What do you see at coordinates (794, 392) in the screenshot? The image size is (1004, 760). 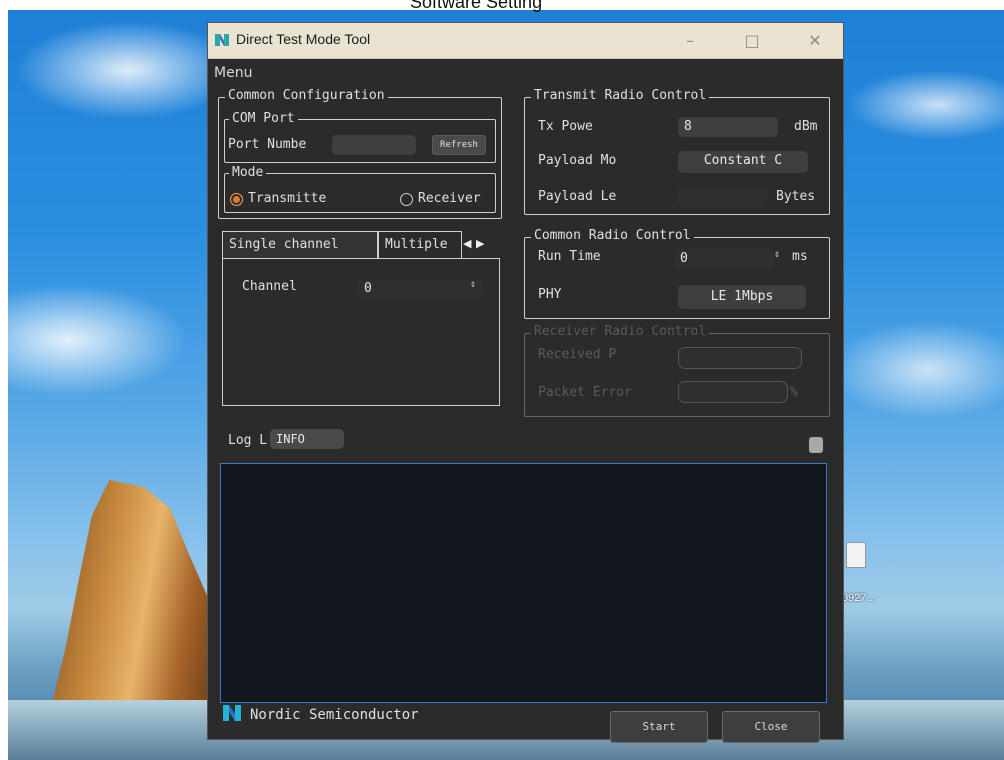 I see `packet-error-percent: %` at bounding box center [794, 392].